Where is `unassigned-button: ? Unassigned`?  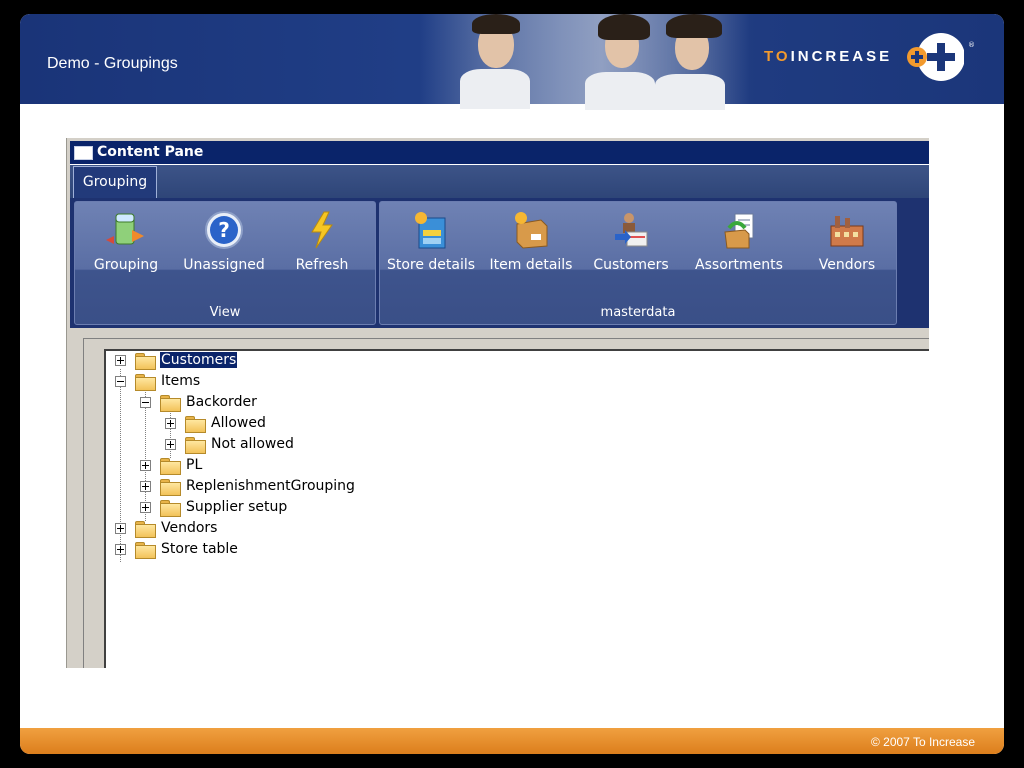
unassigned-button: ? Unassigned is located at coordinates (224, 241).